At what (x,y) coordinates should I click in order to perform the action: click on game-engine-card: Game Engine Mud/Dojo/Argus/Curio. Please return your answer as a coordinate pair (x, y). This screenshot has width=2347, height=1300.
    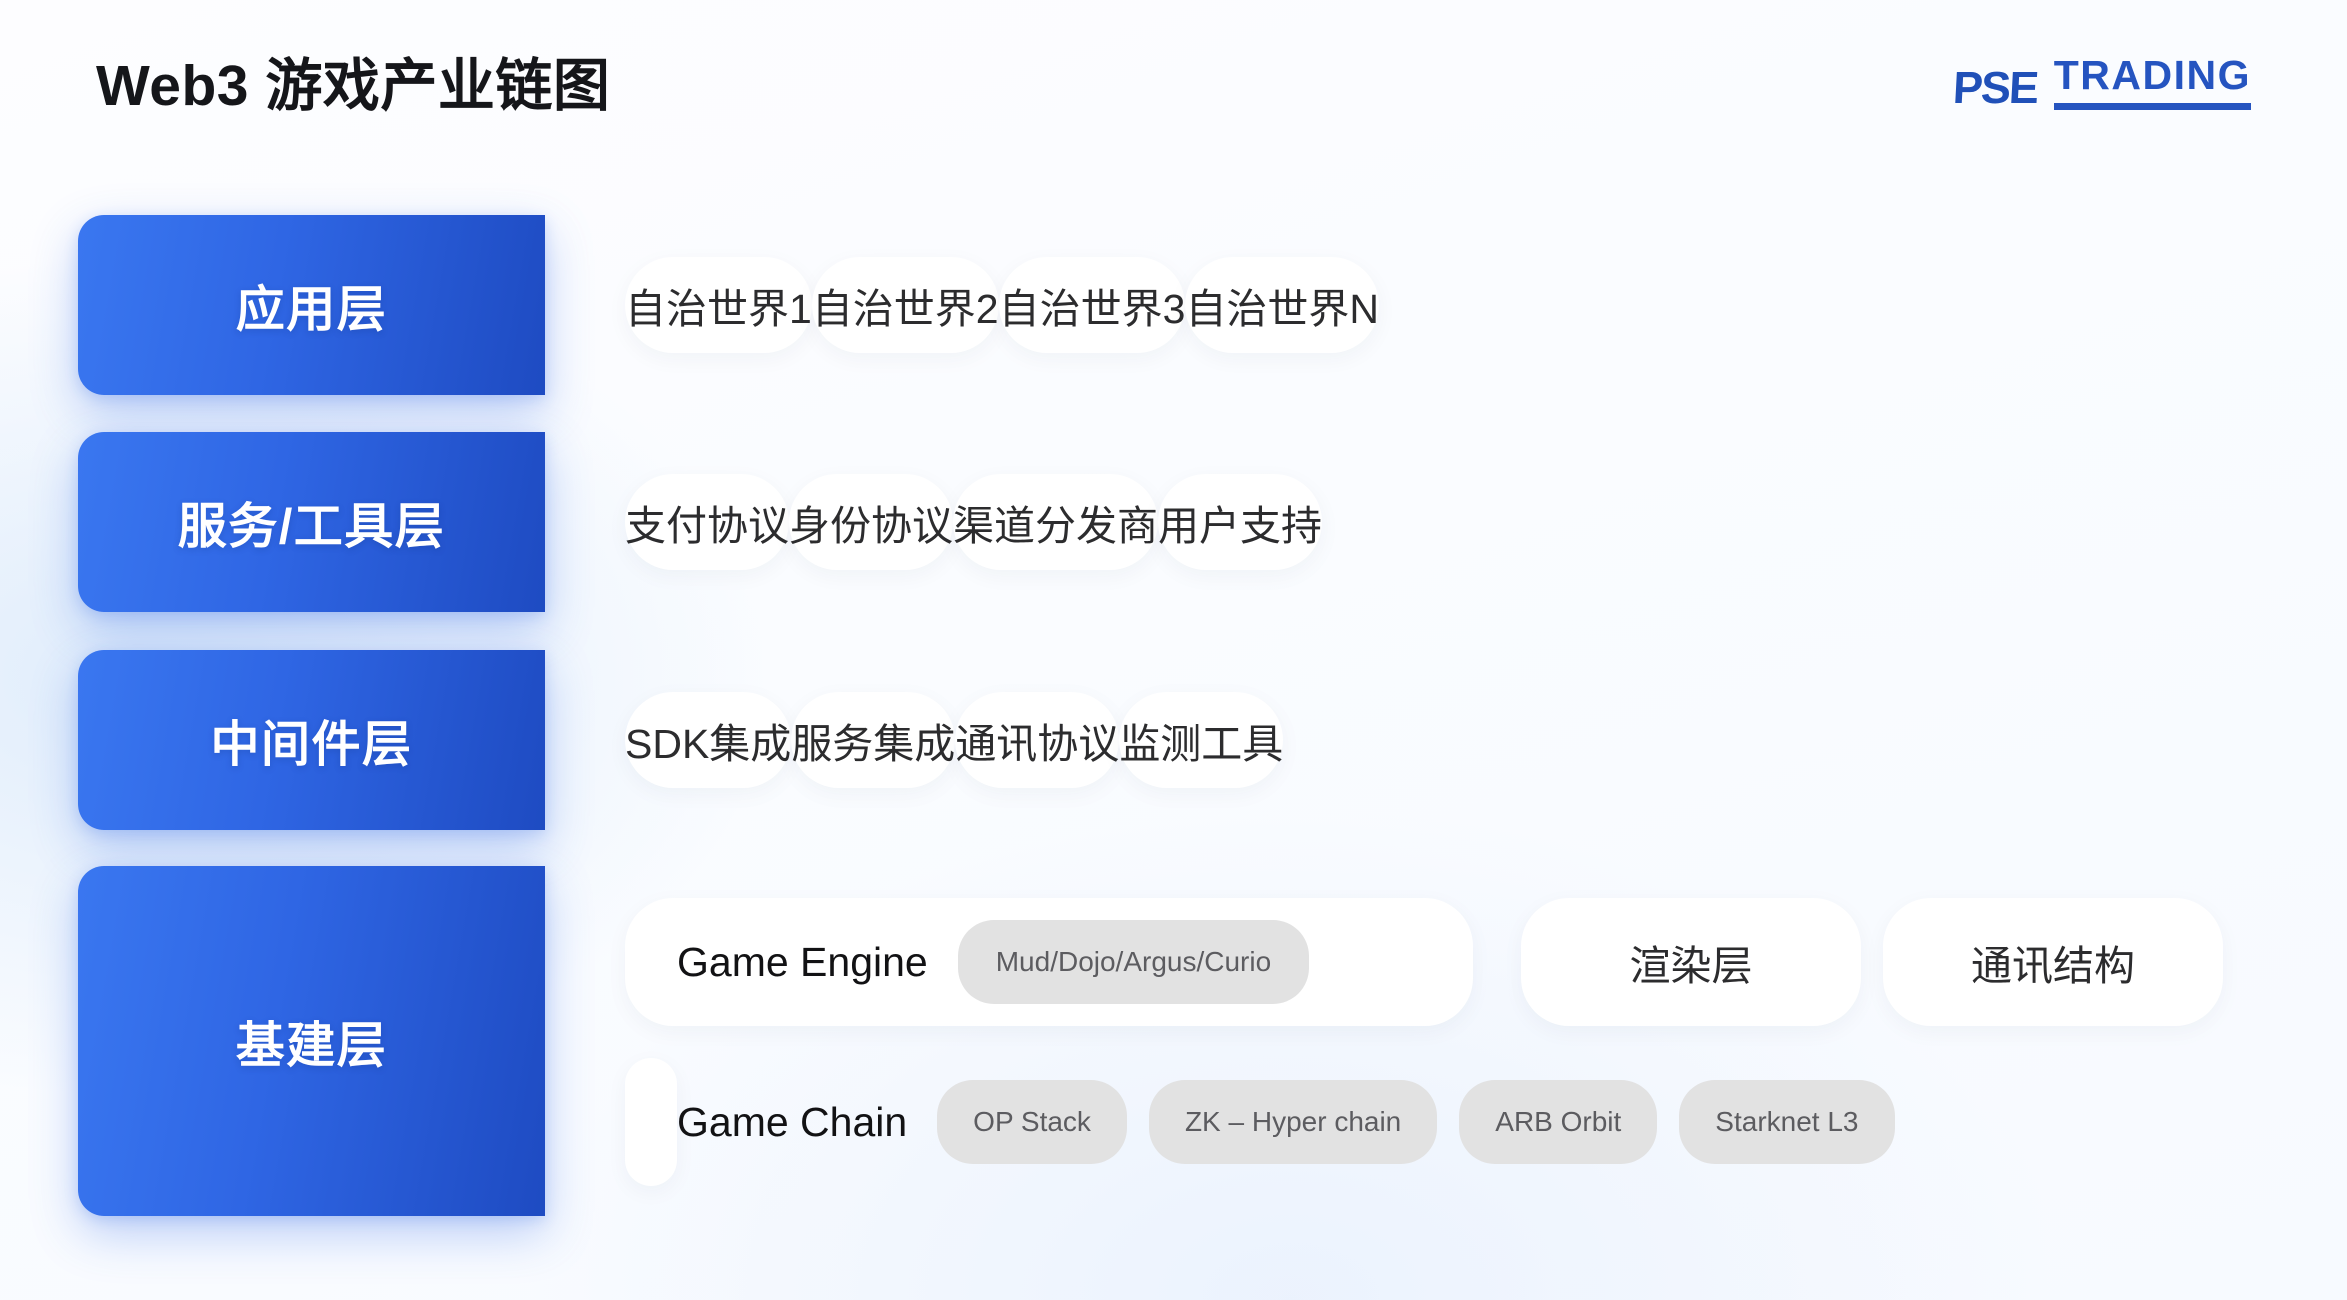
    Looking at the image, I should click on (1049, 962).